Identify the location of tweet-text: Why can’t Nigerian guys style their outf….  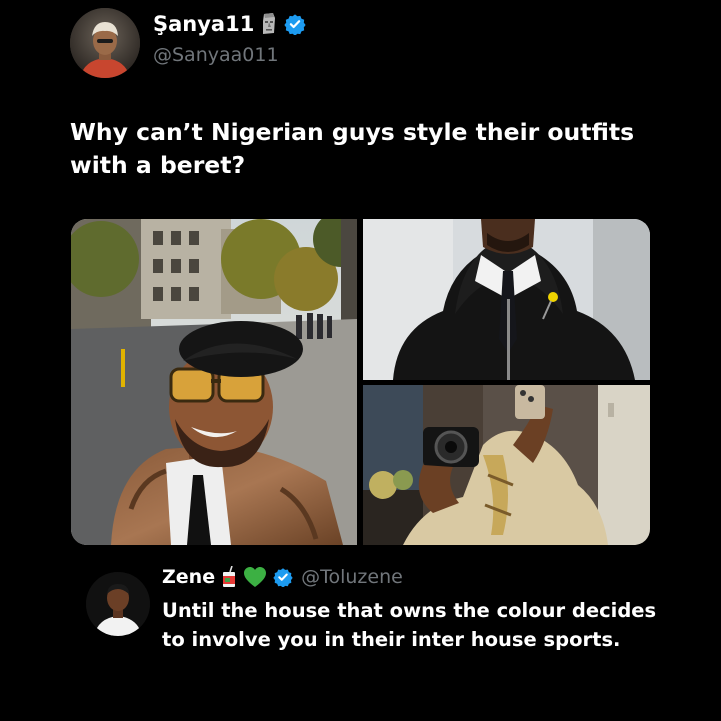
(352, 148).